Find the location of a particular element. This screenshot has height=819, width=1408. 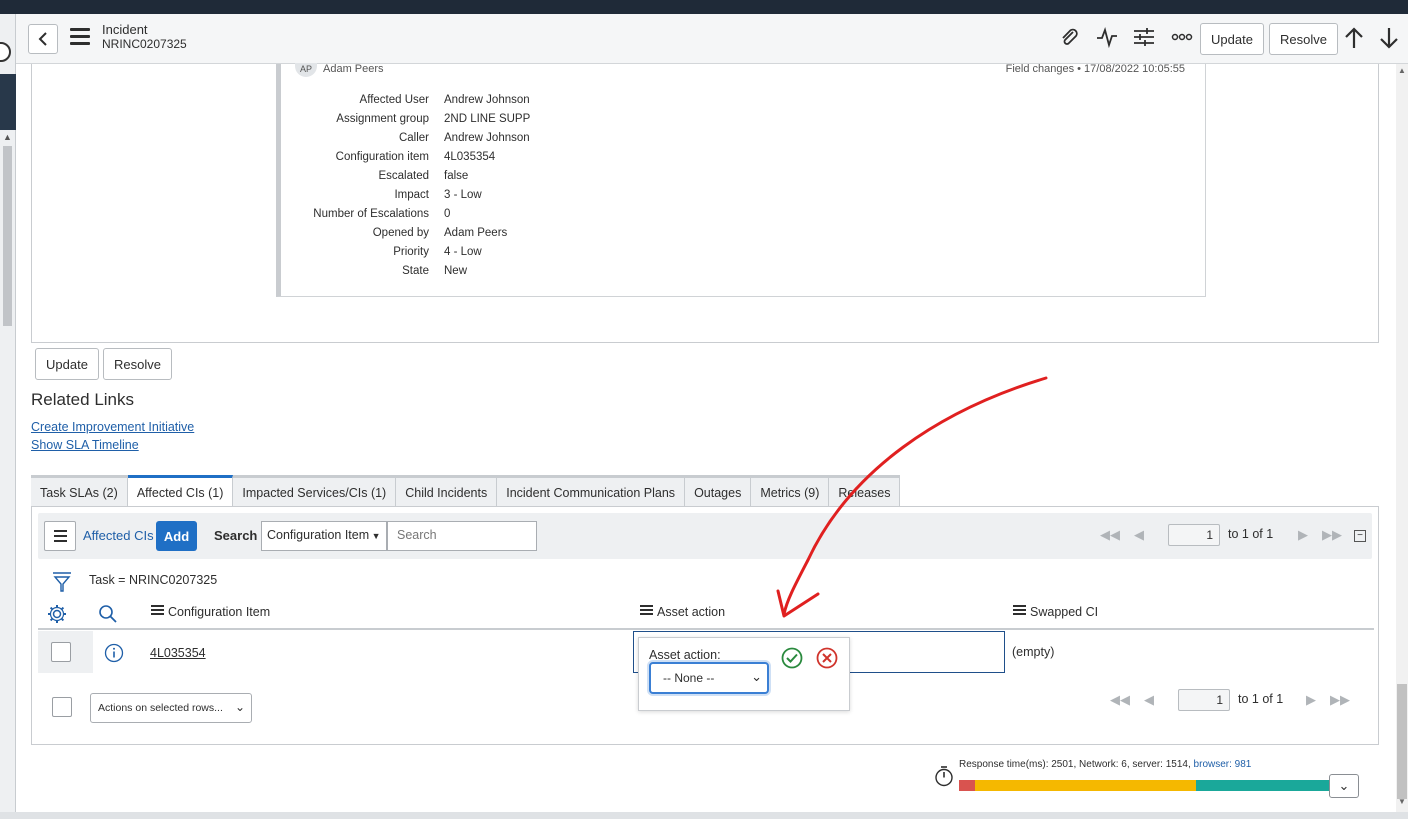

confirm-check-icon is located at coordinates (792, 658).